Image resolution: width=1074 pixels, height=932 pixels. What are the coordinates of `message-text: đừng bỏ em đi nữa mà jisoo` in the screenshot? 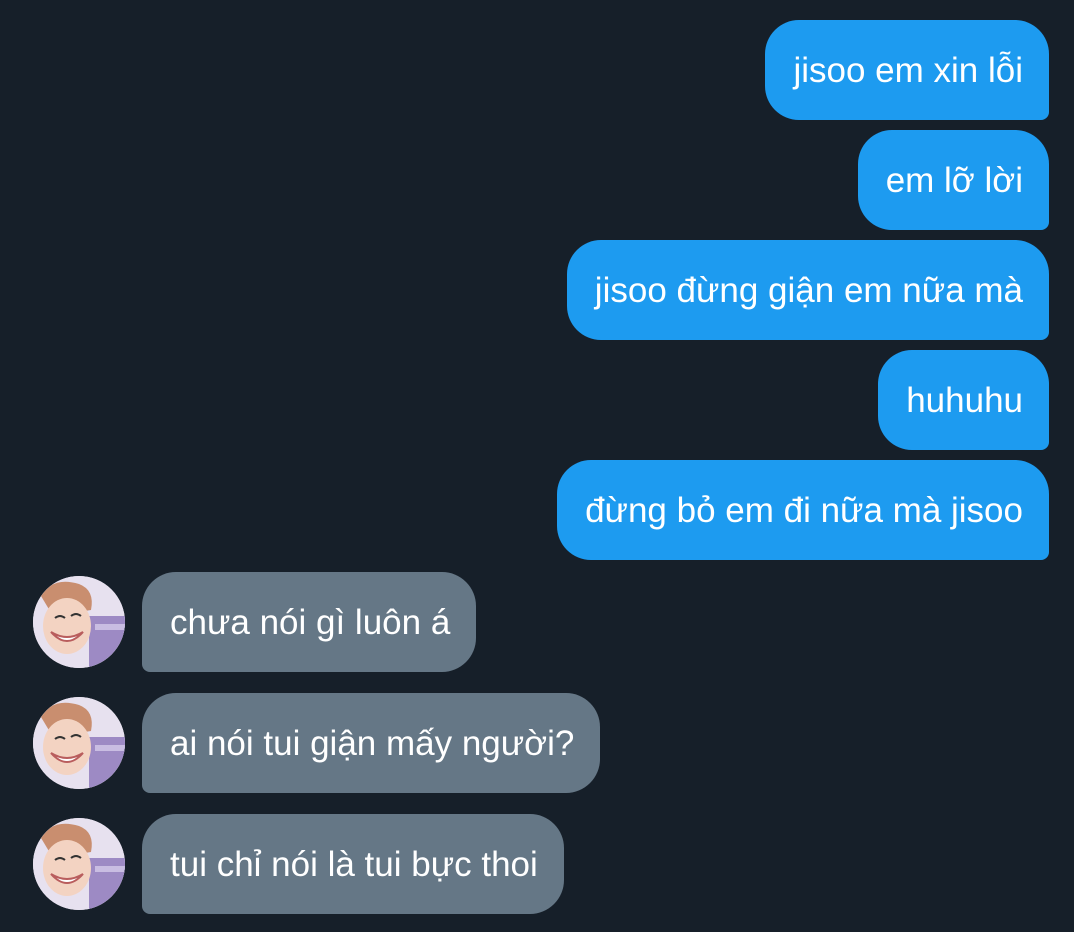 It's located at (804, 510).